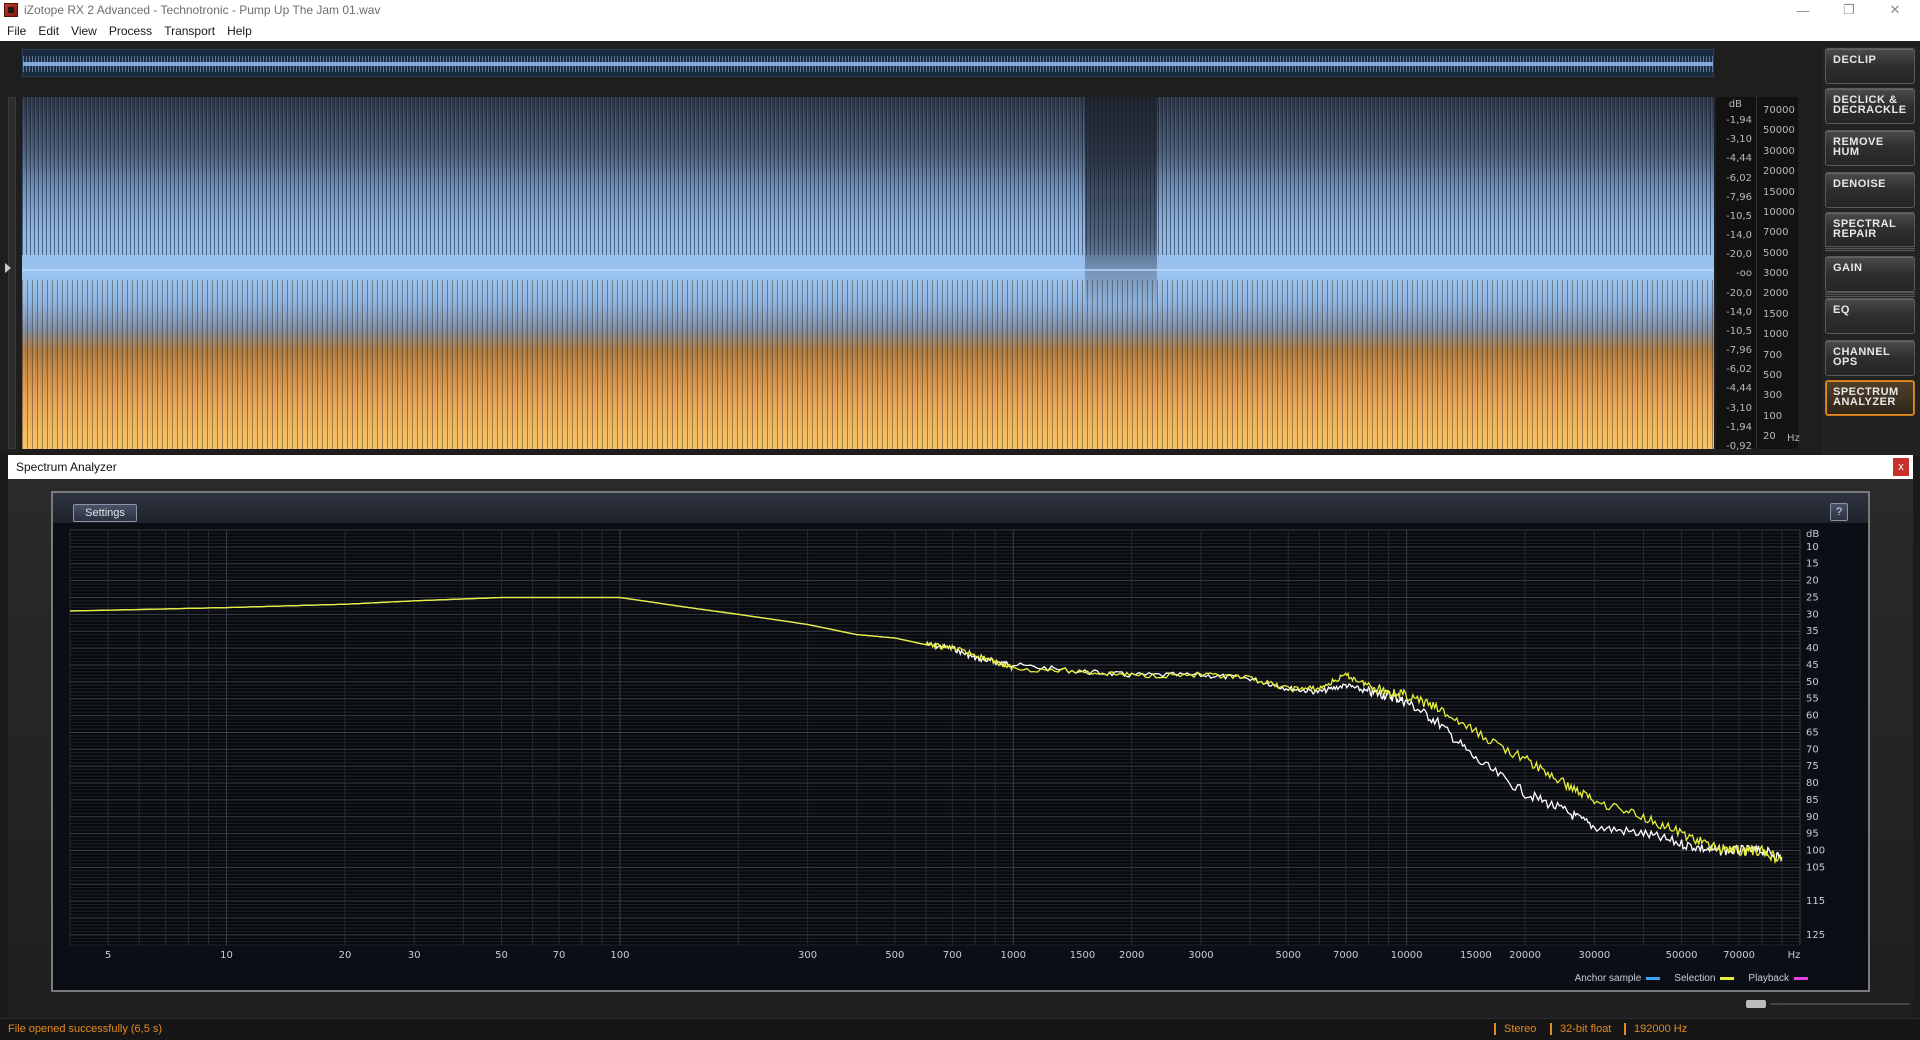 The image size is (1920, 1040). What do you see at coordinates (1739, 427) in the screenshot?
I see `db-tick-label: -1,94` at bounding box center [1739, 427].